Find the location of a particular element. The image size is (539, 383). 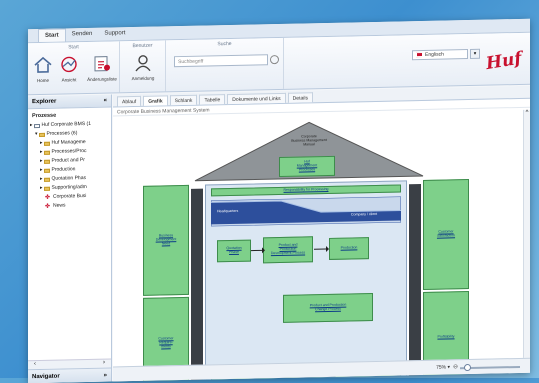

view-icon is located at coordinates (69, 64).